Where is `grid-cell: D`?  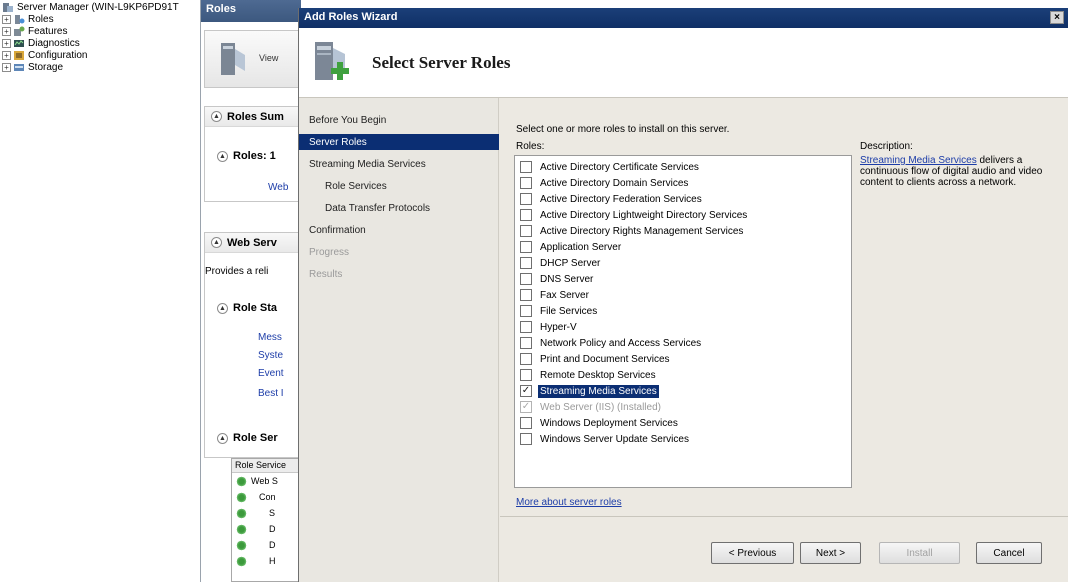 grid-cell: D is located at coordinates (272, 529).